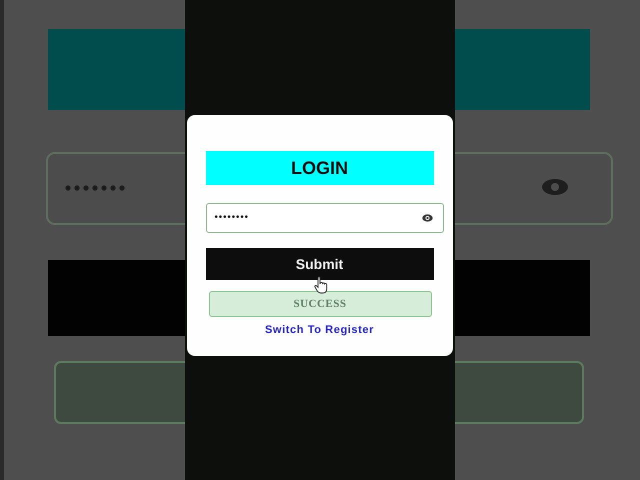 This screenshot has width=640, height=480. What do you see at coordinates (320, 304) in the screenshot?
I see `status-message: SUCCESS` at bounding box center [320, 304].